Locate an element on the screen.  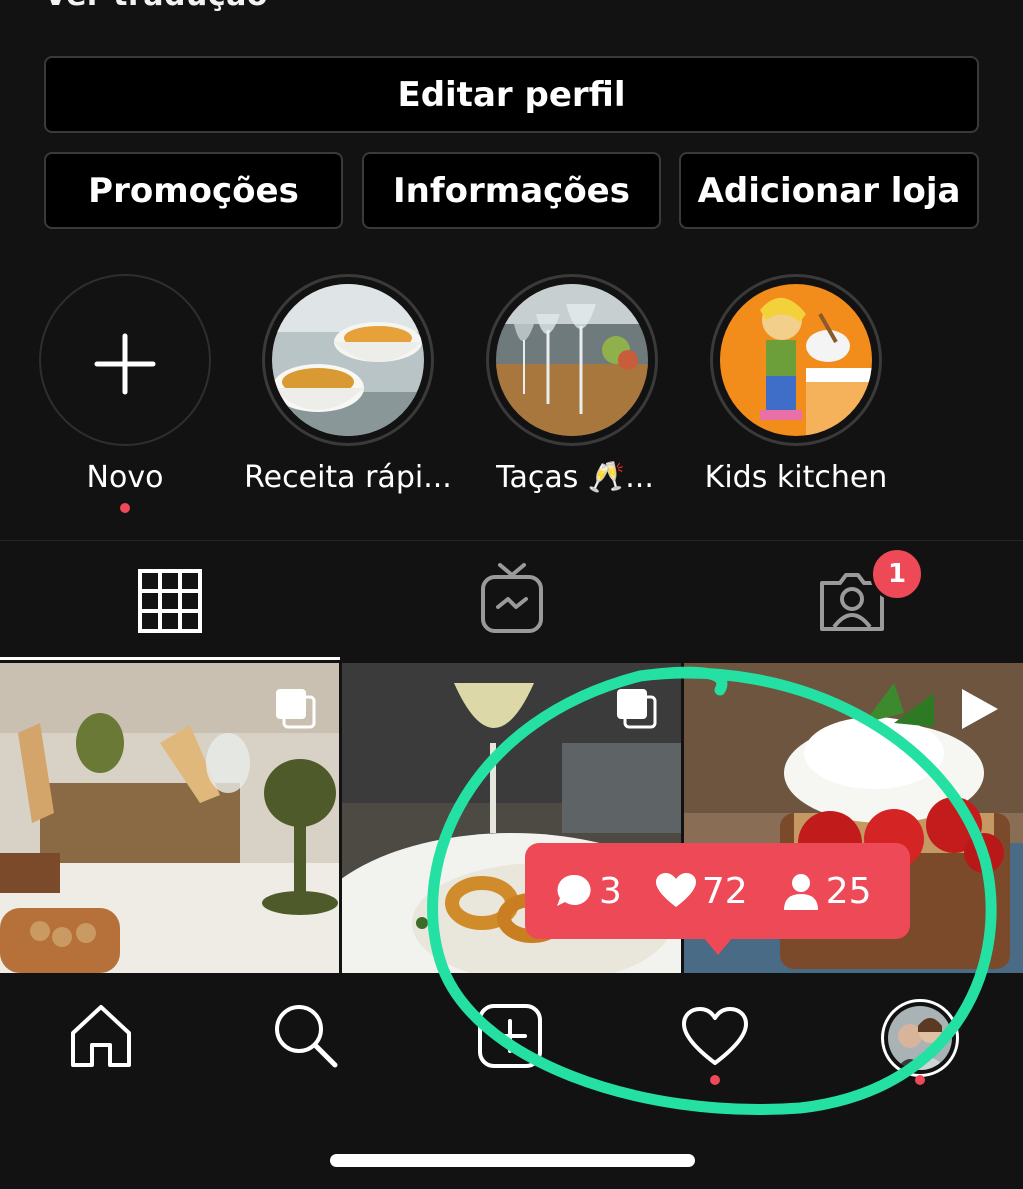
tab-tagged: 1 is located at coordinates (852, 600).